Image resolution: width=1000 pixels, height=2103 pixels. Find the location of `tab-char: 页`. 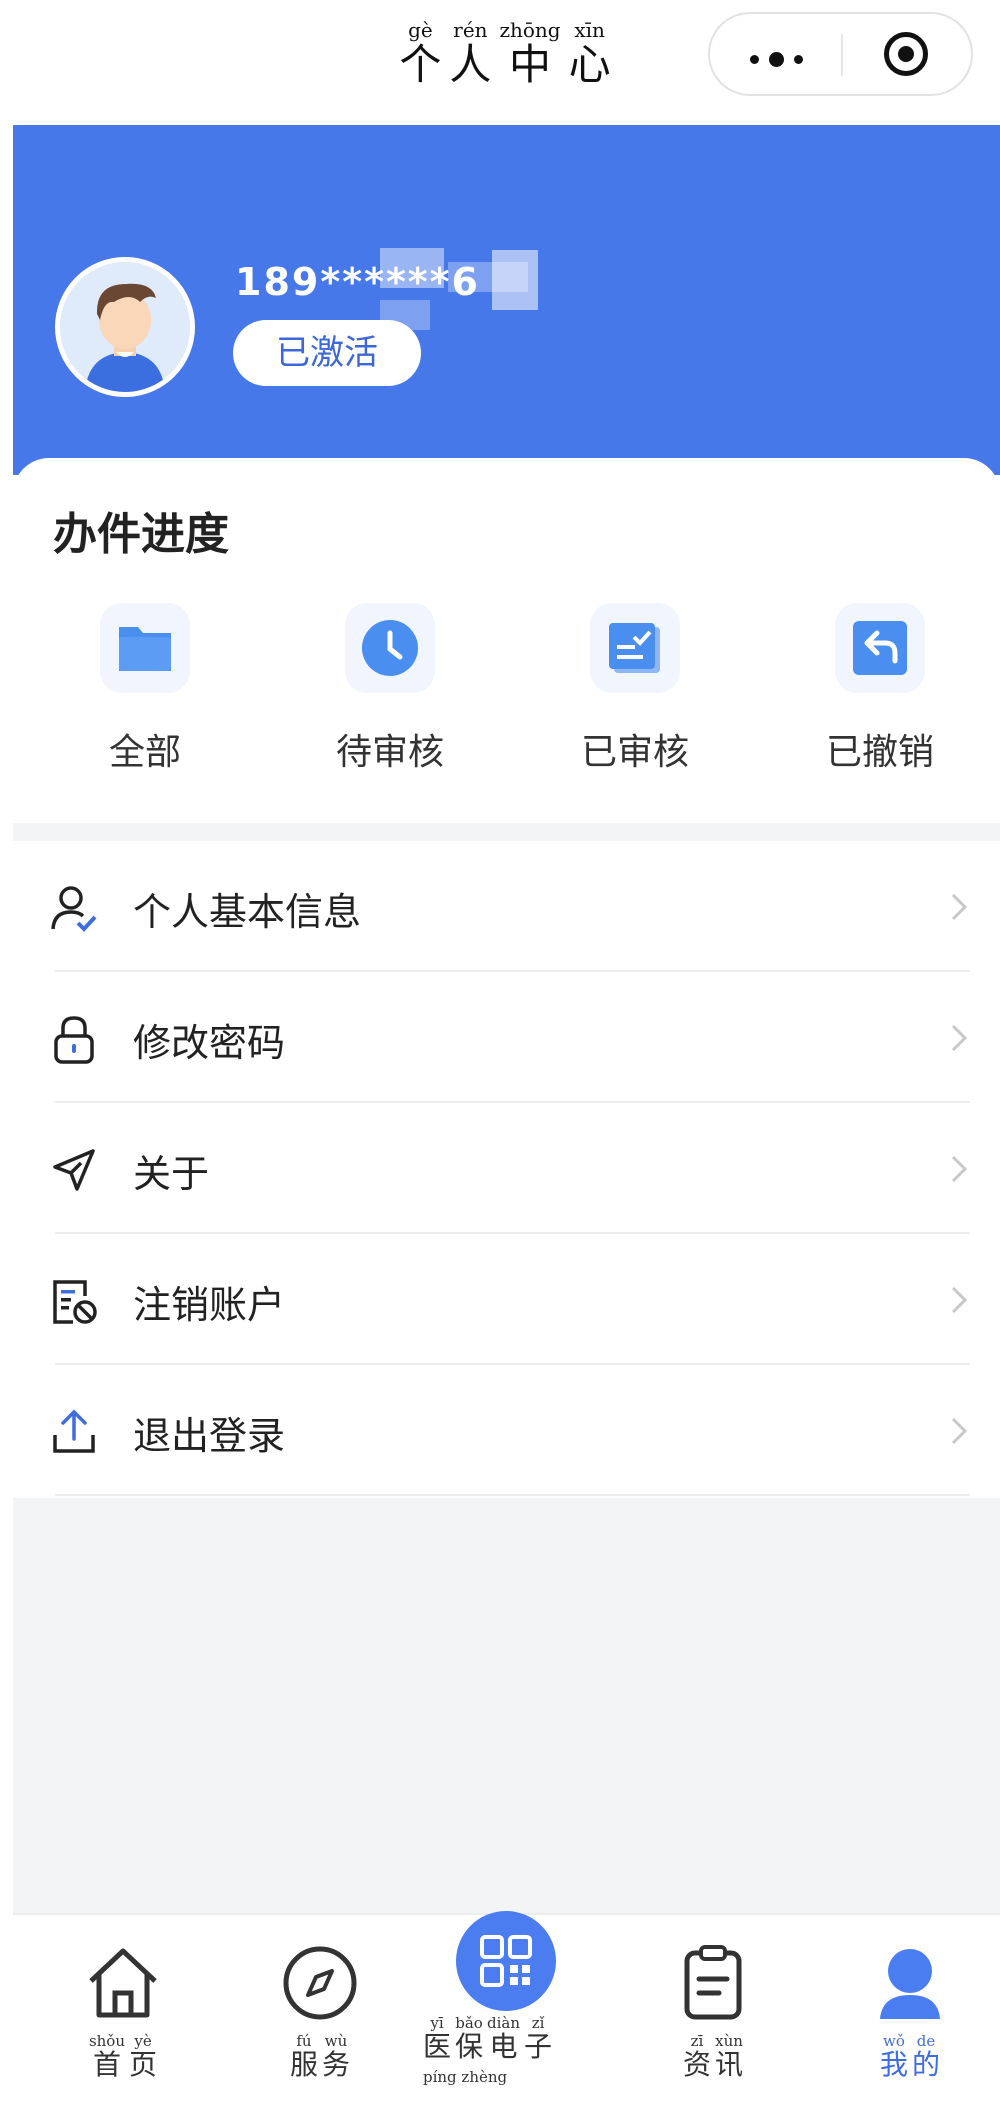

tab-char: 页 is located at coordinates (143, 2064).